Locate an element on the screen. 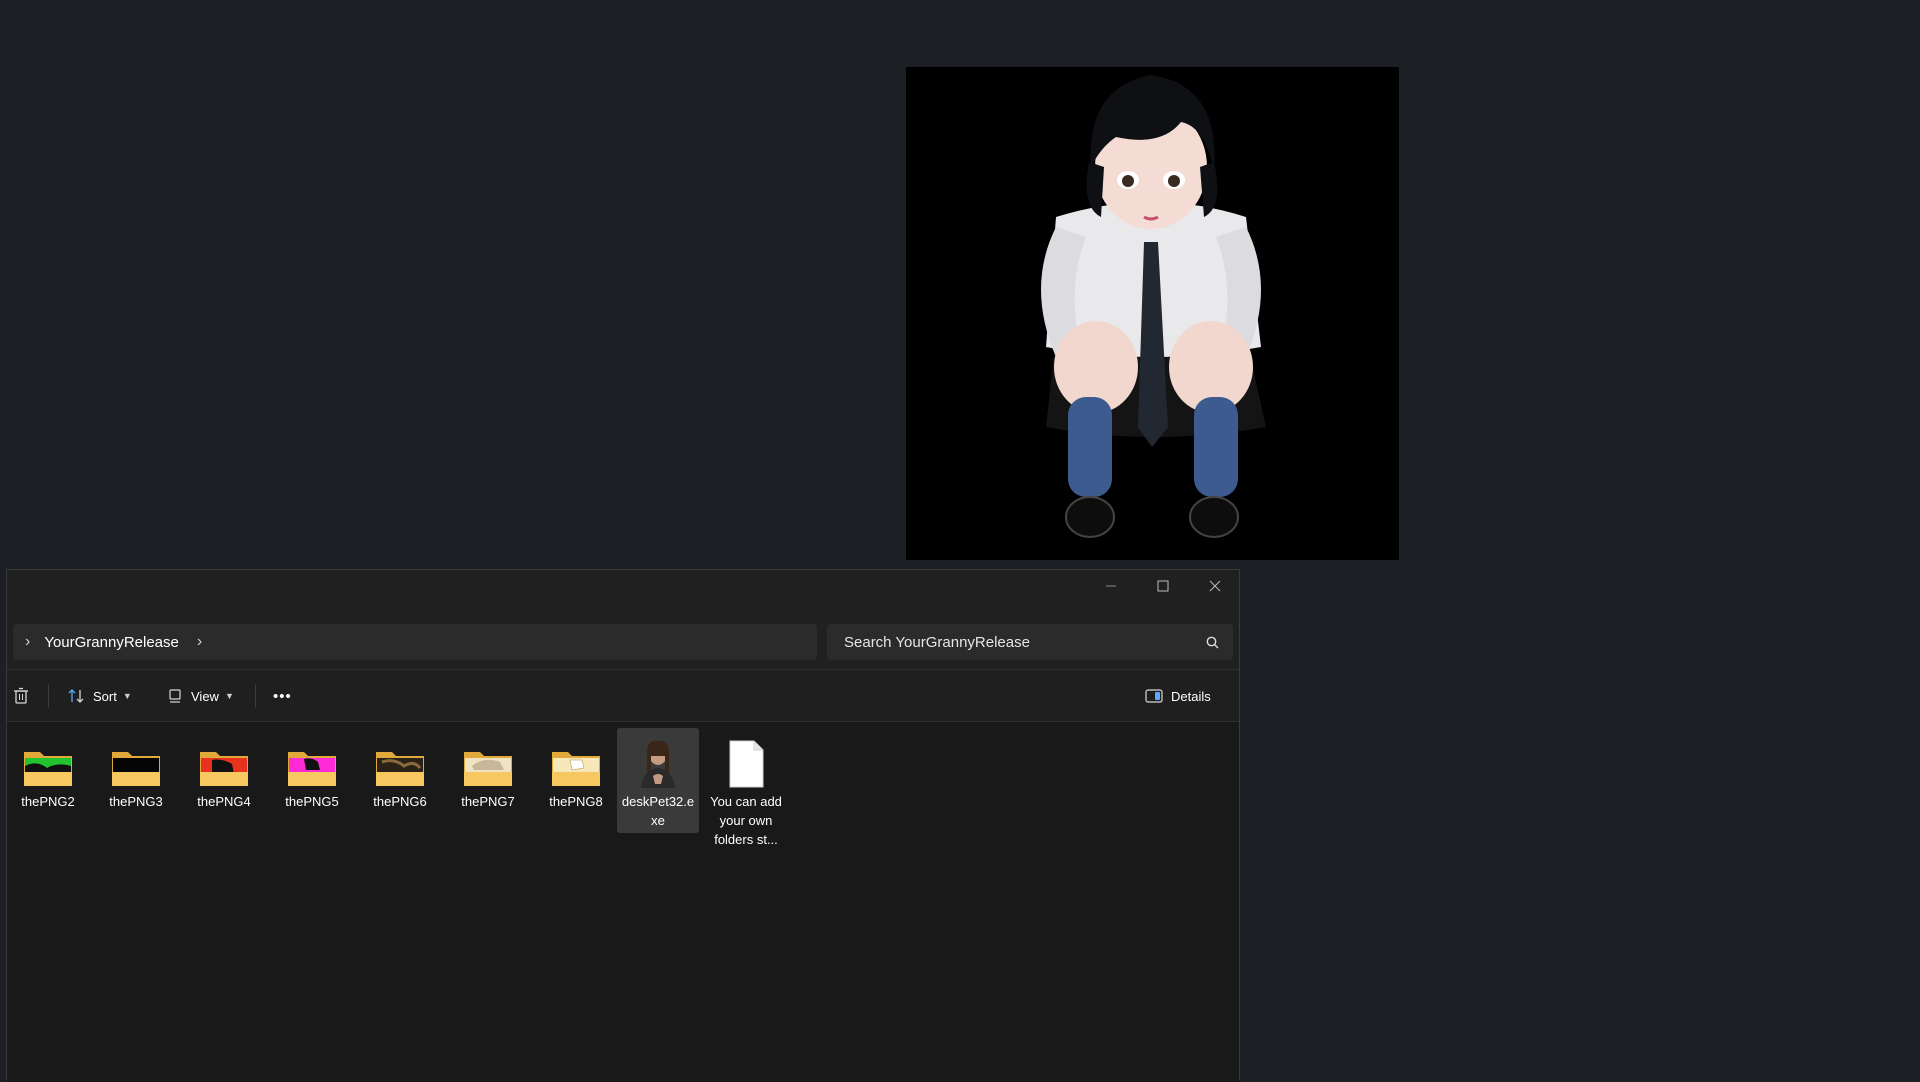 This screenshot has height=1082, width=1920. item-label: thePNG5 is located at coordinates (312, 801).